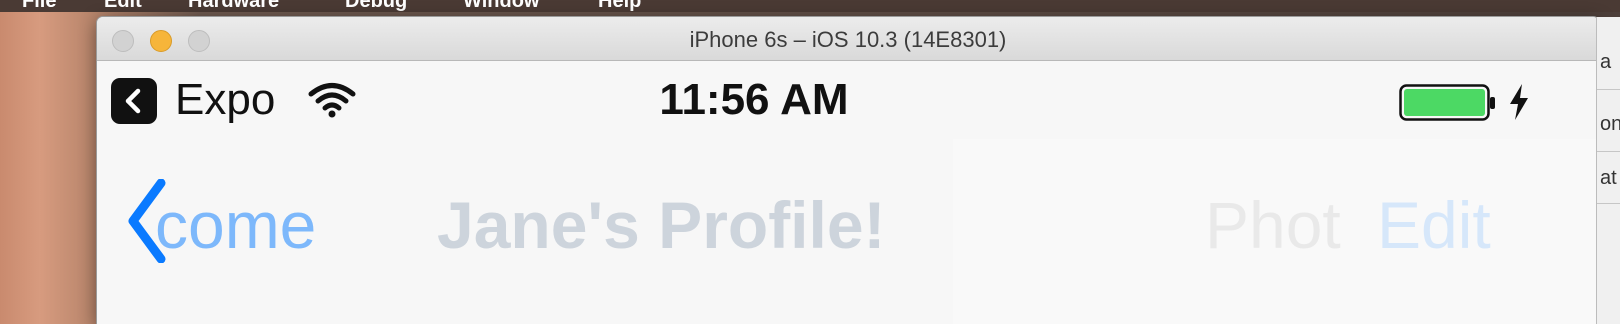 The width and height of the screenshot is (1620, 324). What do you see at coordinates (754, 99) in the screenshot?
I see `status-clock: 11:56 AM` at bounding box center [754, 99].